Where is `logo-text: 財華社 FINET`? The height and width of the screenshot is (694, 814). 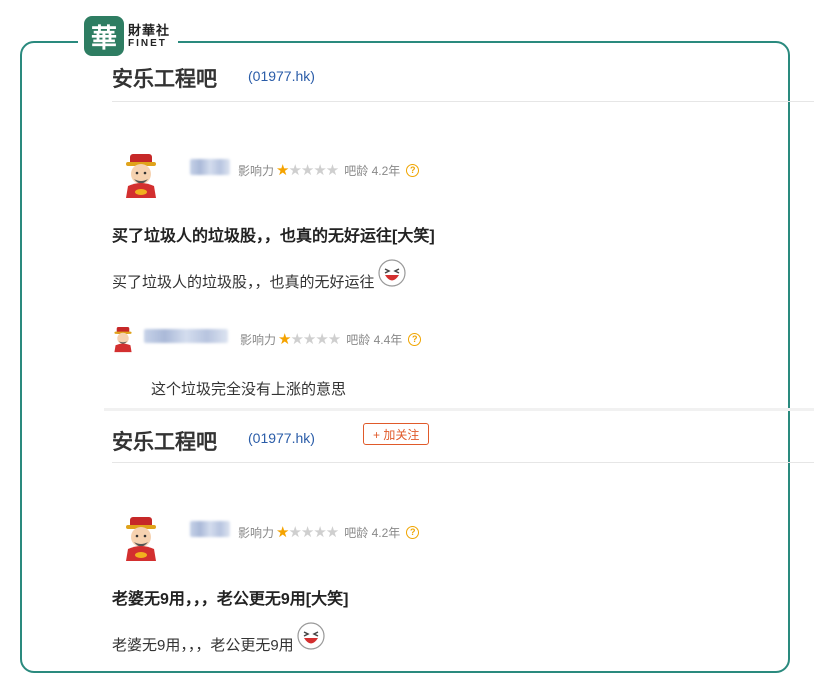 logo-text: 財華社 FINET is located at coordinates (149, 36).